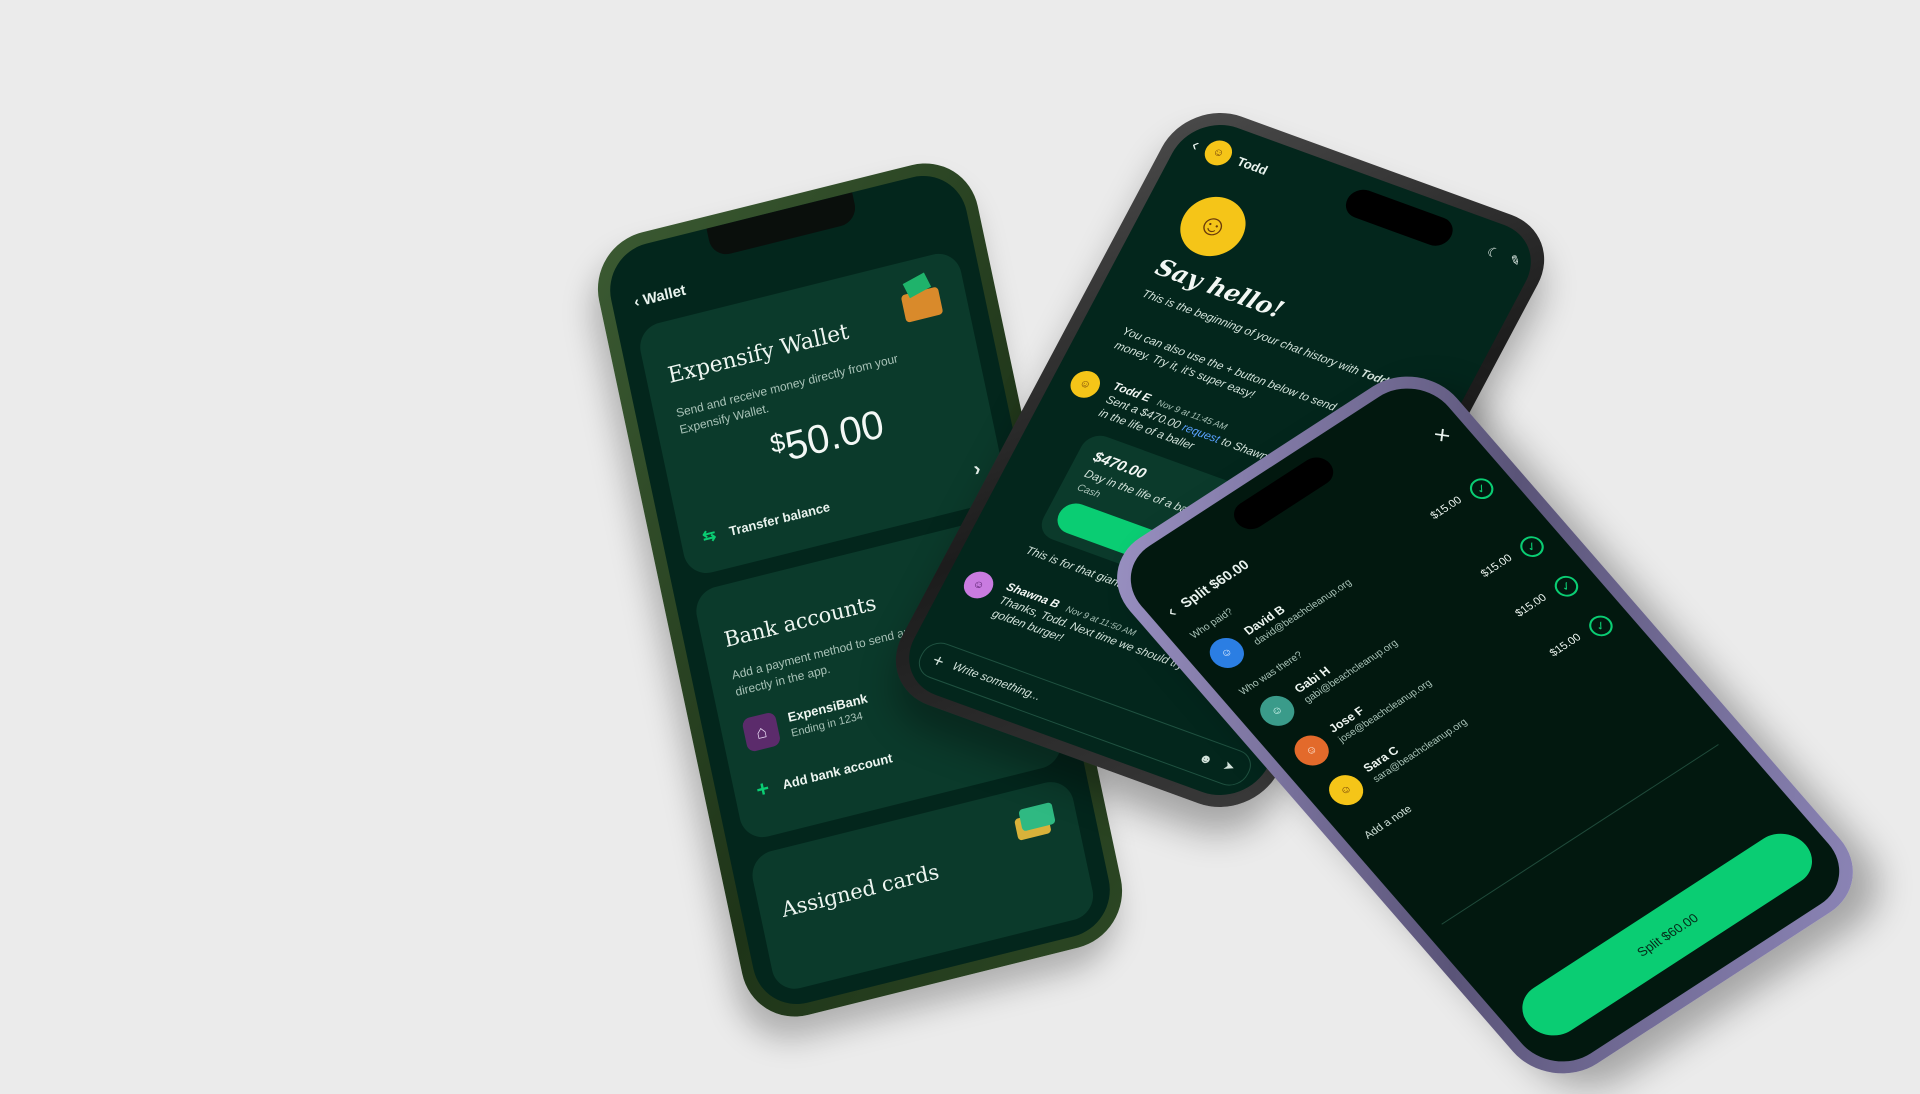 This screenshot has width=1920, height=1094. Describe the element at coordinates (1399, 217) in the screenshot. I see `dynamic-island` at that location.